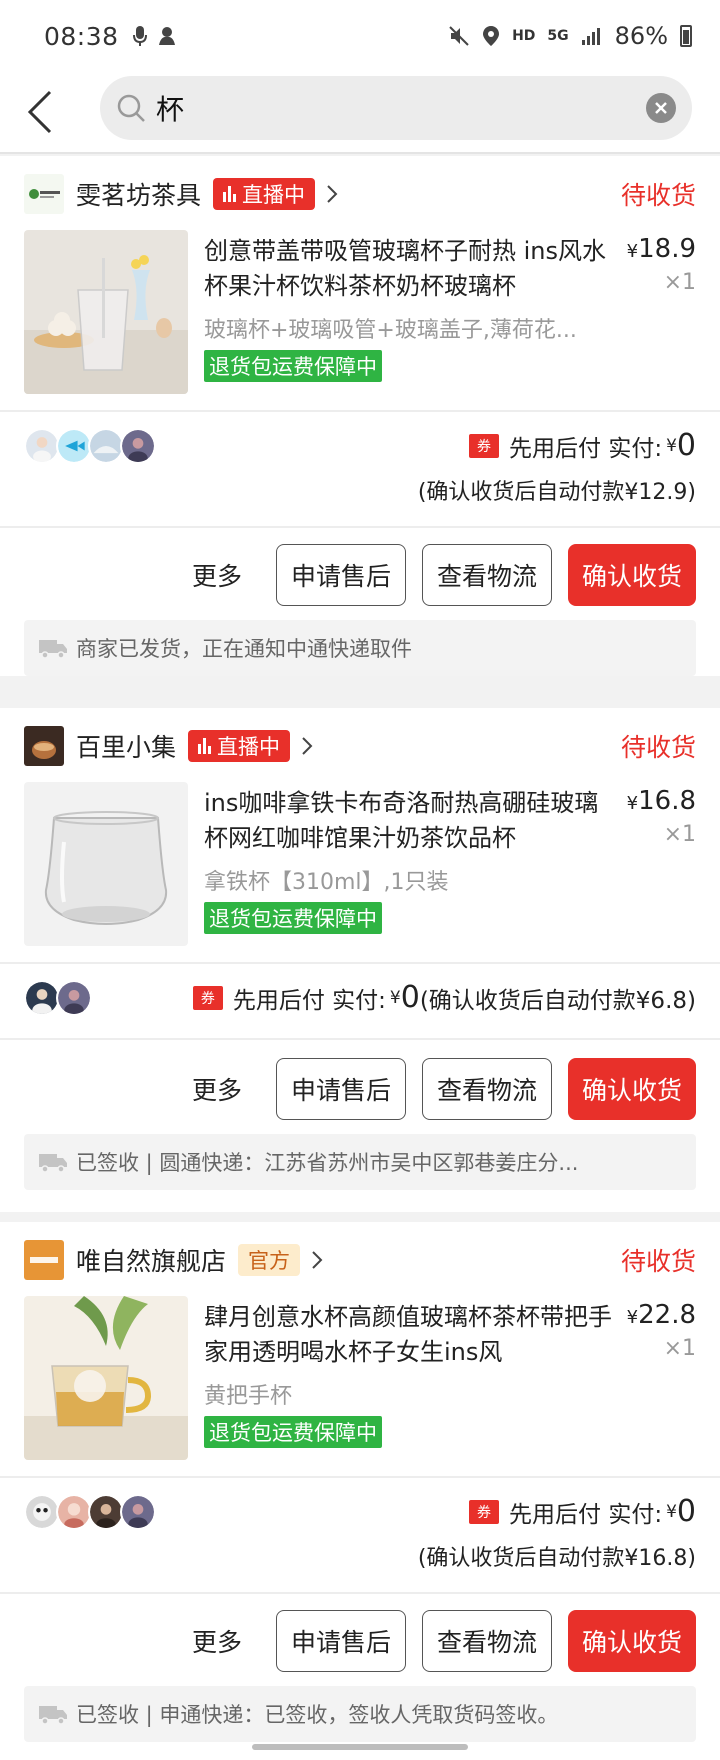  What do you see at coordinates (686, 36) in the screenshot?
I see `battery-icon` at bounding box center [686, 36].